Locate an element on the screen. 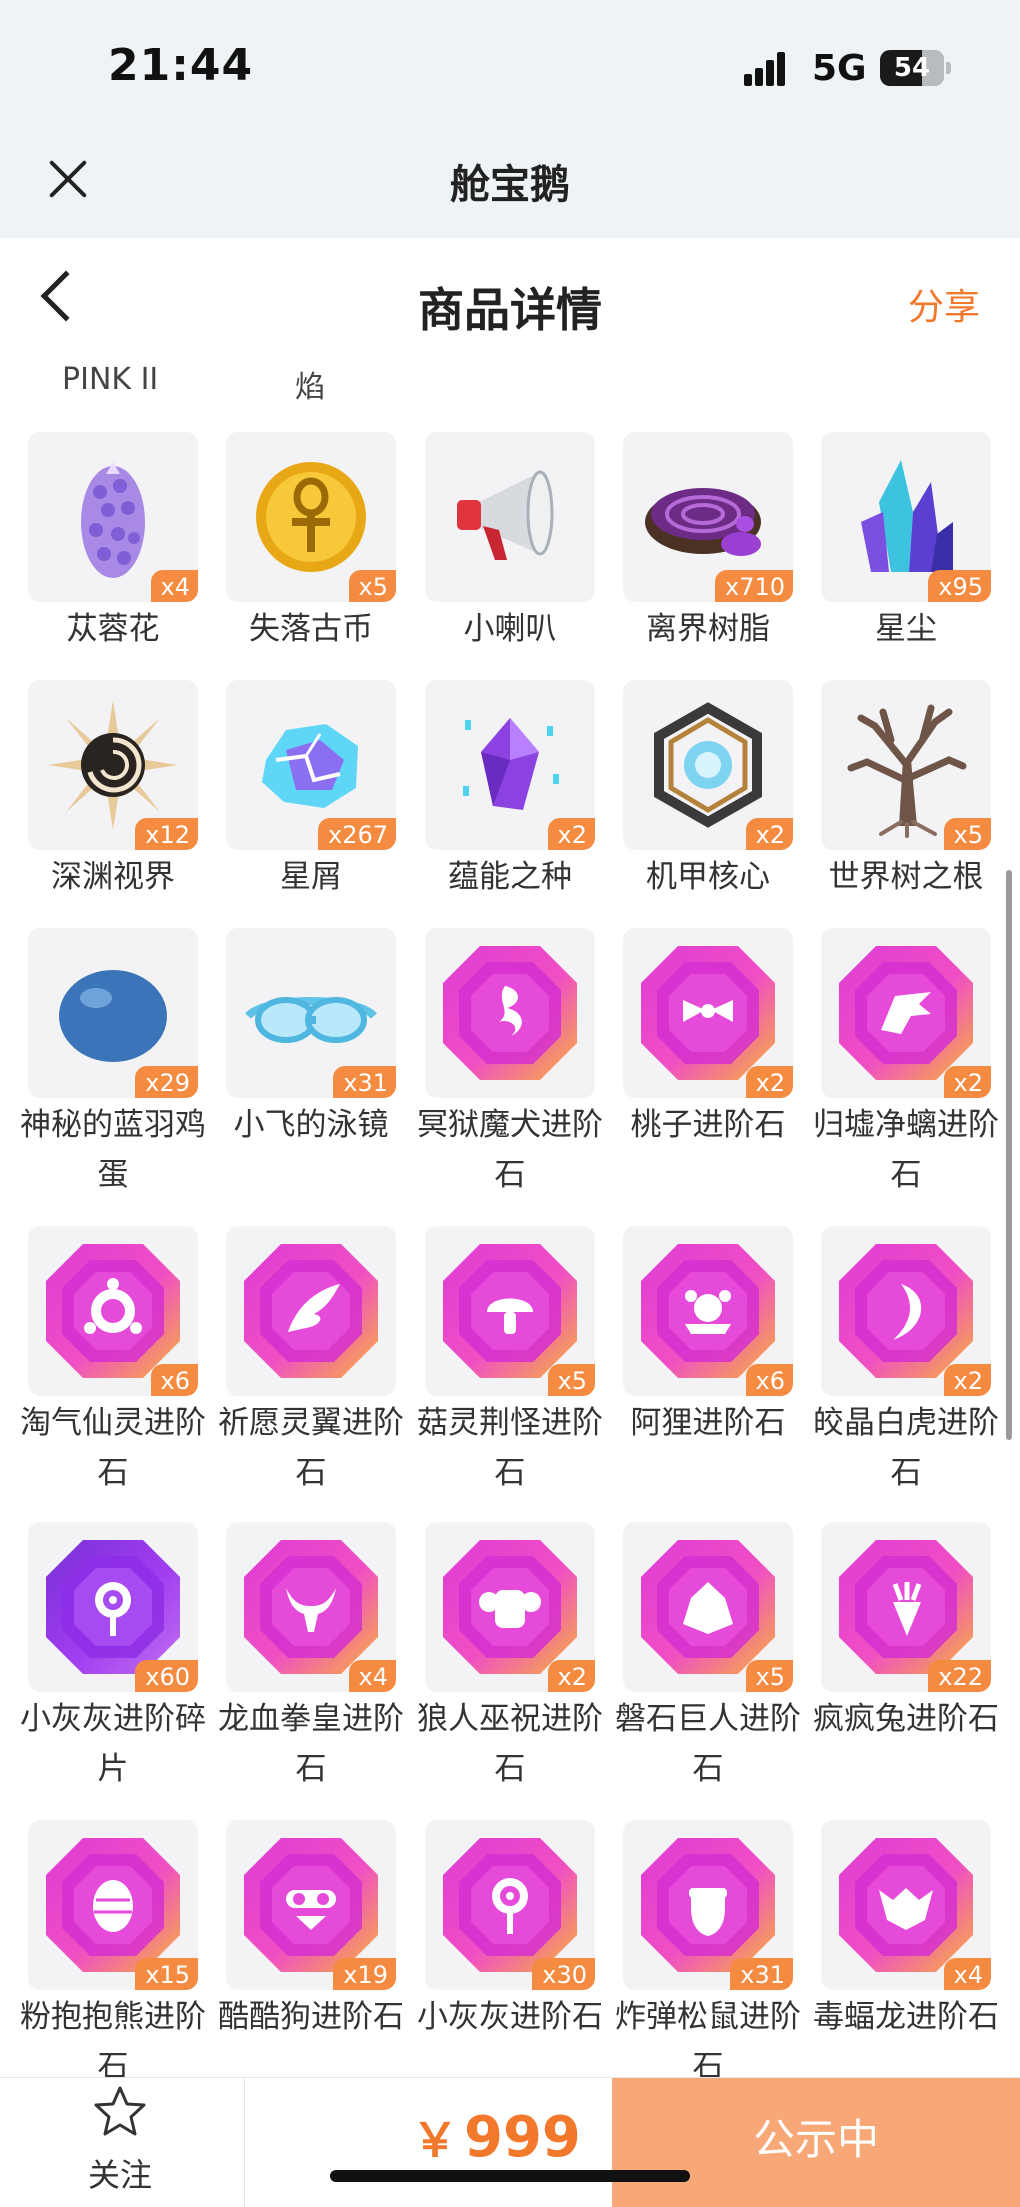 Image resolution: width=1020 pixels, height=2207 pixels. item-card: x2 桃子进阶石 is located at coordinates (708, 1039).